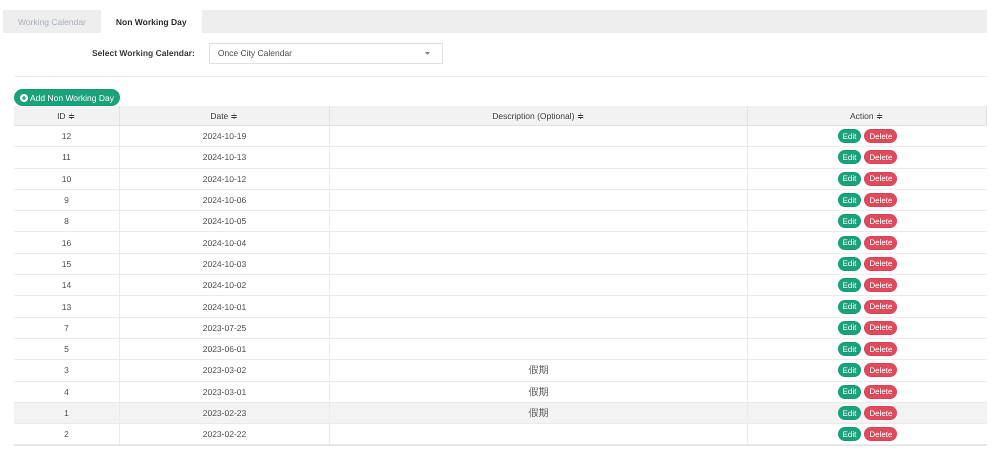 This screenshot has height=461, width=1000. Describe the element at coordinates (67, 349) in the screenshot. I see `table-cell: 5` at that location.